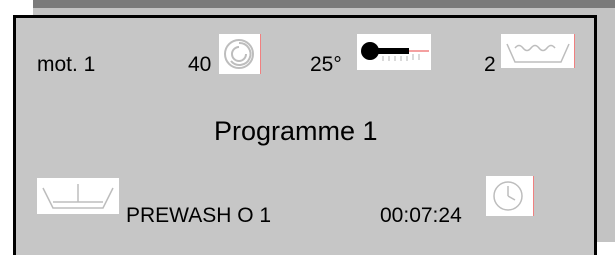  Describe the element at coordinates (324, 4) in the screenshot. I see `display-top-strip` at that location.